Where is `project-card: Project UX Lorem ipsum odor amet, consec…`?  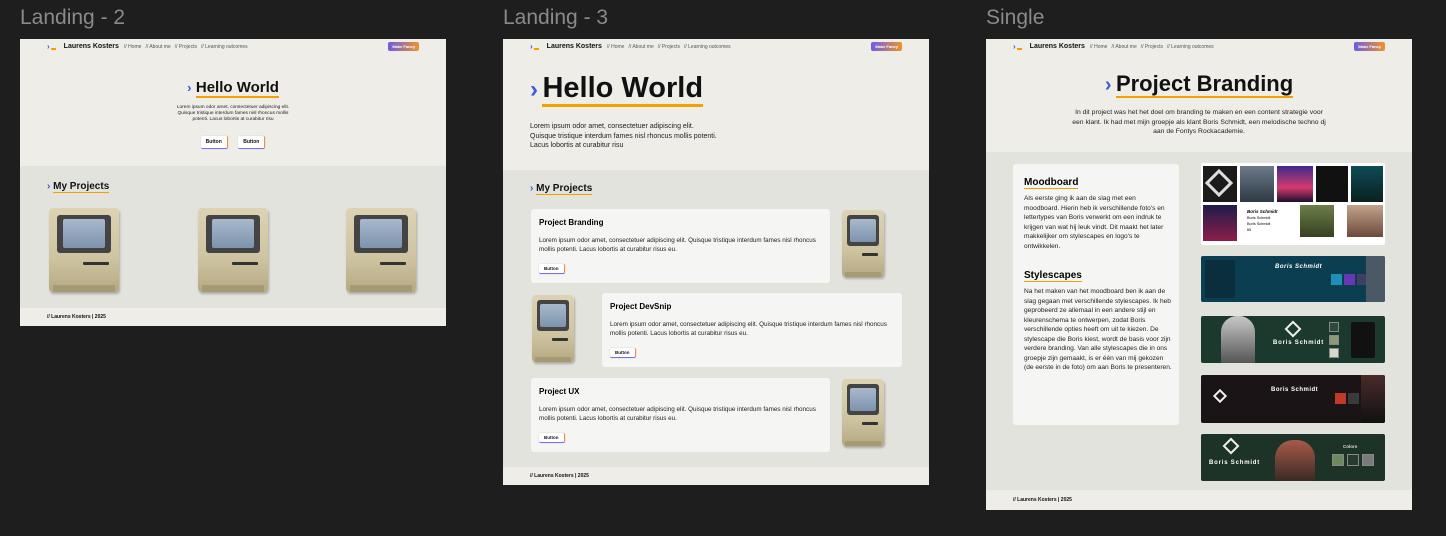
project-card: Project UX Lorem ipsum odor amet, consec… is located at coordinates (680, 415).